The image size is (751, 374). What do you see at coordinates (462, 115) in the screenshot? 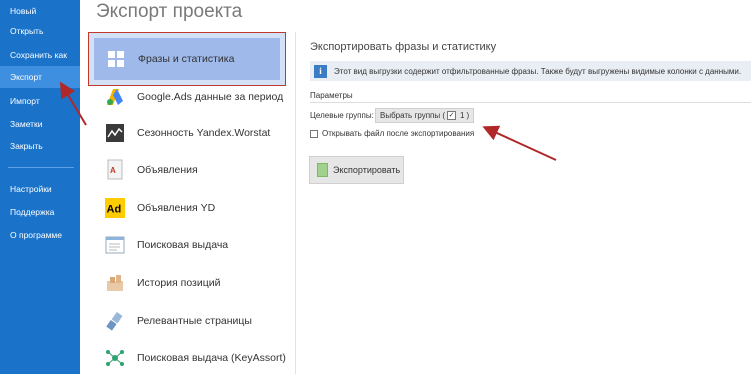
I see `select-groups-count: 1` at bounding box center [462, 115].